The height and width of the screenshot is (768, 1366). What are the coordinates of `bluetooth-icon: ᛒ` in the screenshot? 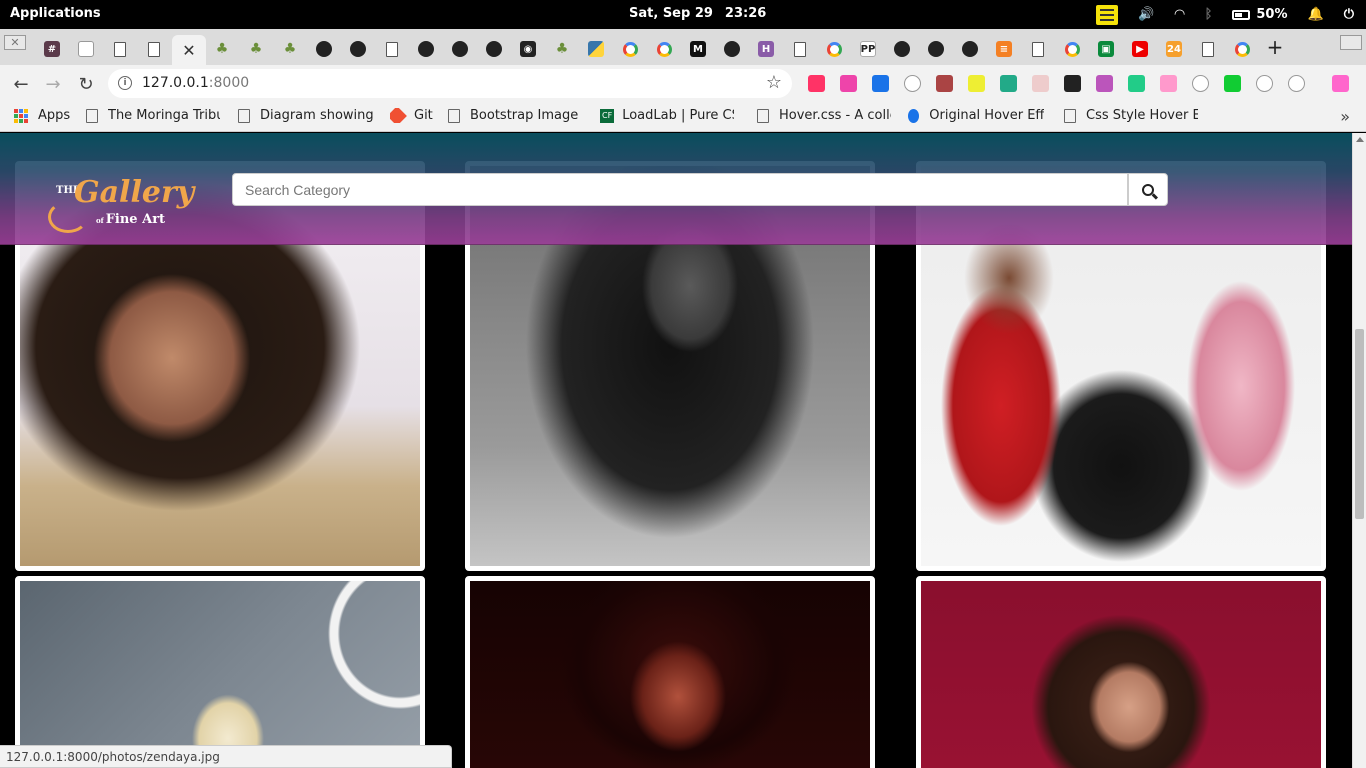 It's located at (1209, 14).